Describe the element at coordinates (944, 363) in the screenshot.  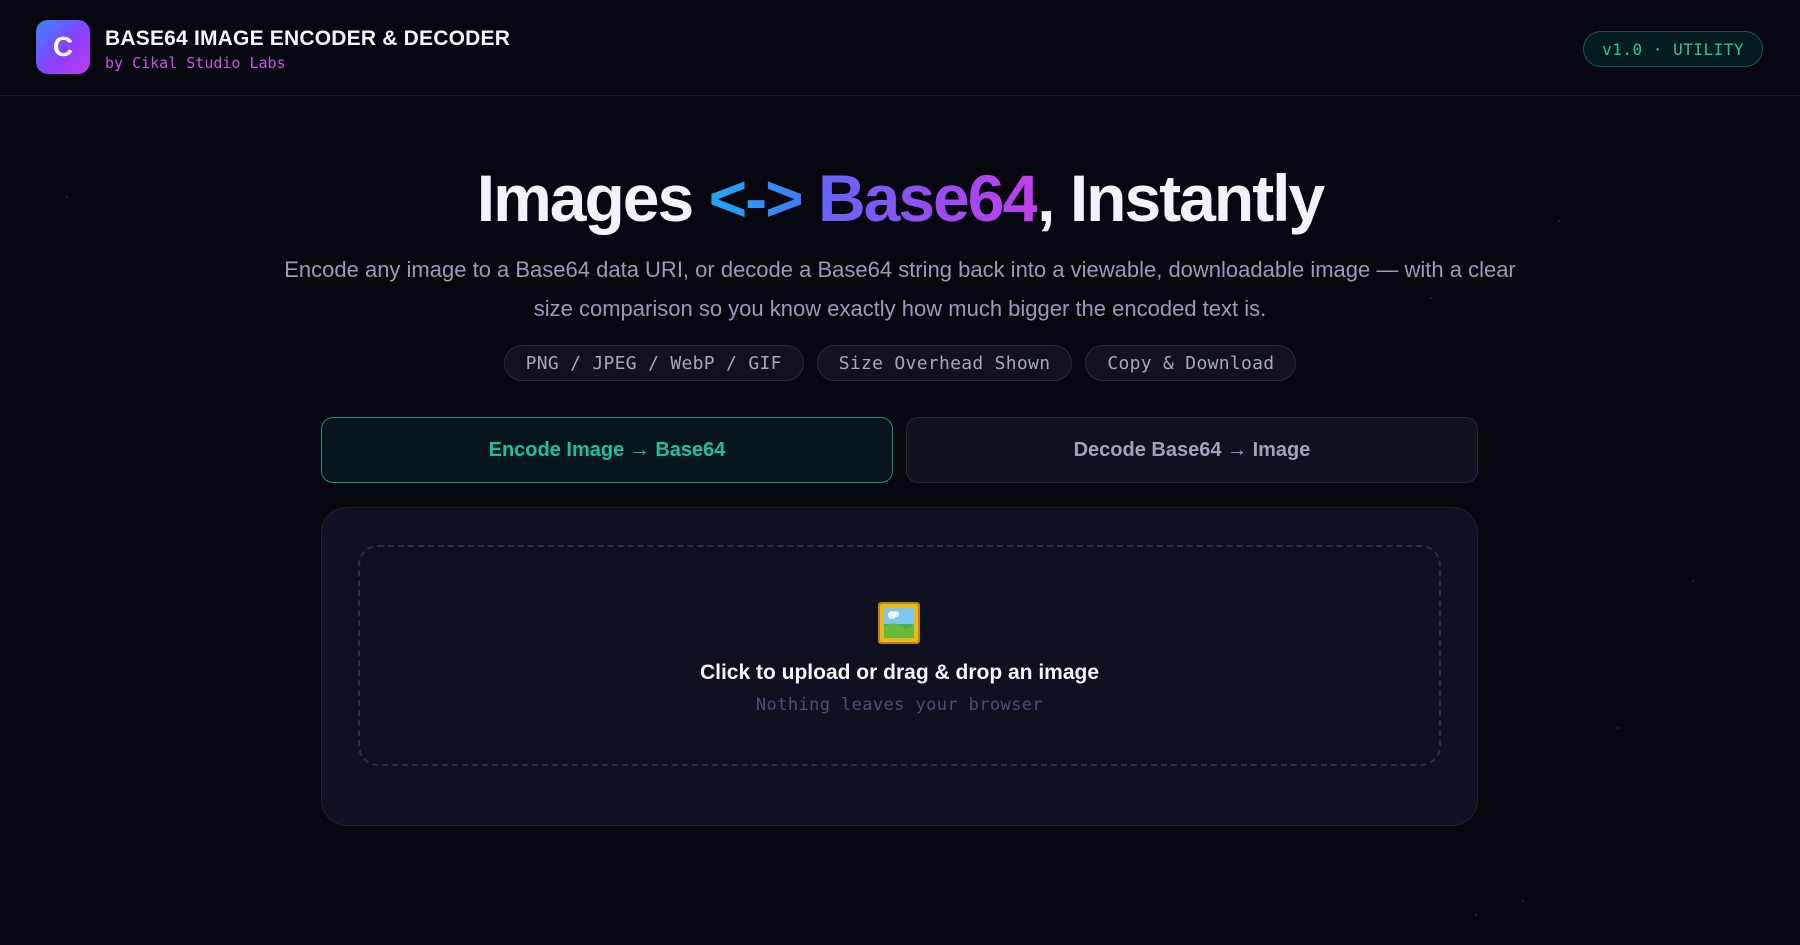
I see `pill-size-overhead: Size Overhead Shown` at that location.